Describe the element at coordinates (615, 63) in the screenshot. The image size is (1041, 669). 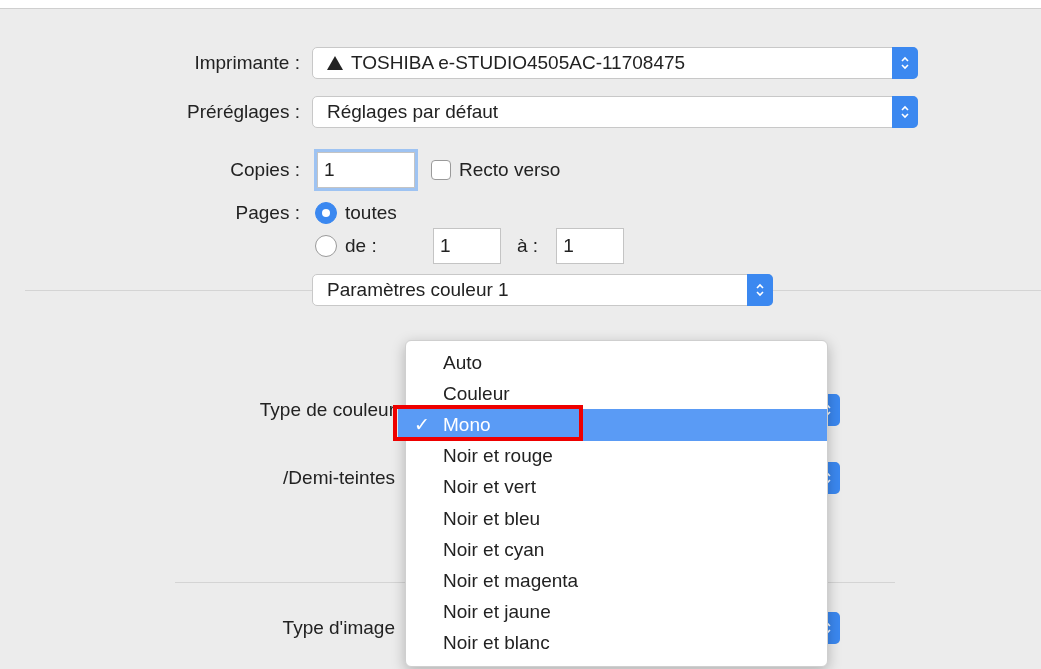
I see `printer-dropdown: TOSHIBA e-STUDIO4505AC-11708475` at that location.